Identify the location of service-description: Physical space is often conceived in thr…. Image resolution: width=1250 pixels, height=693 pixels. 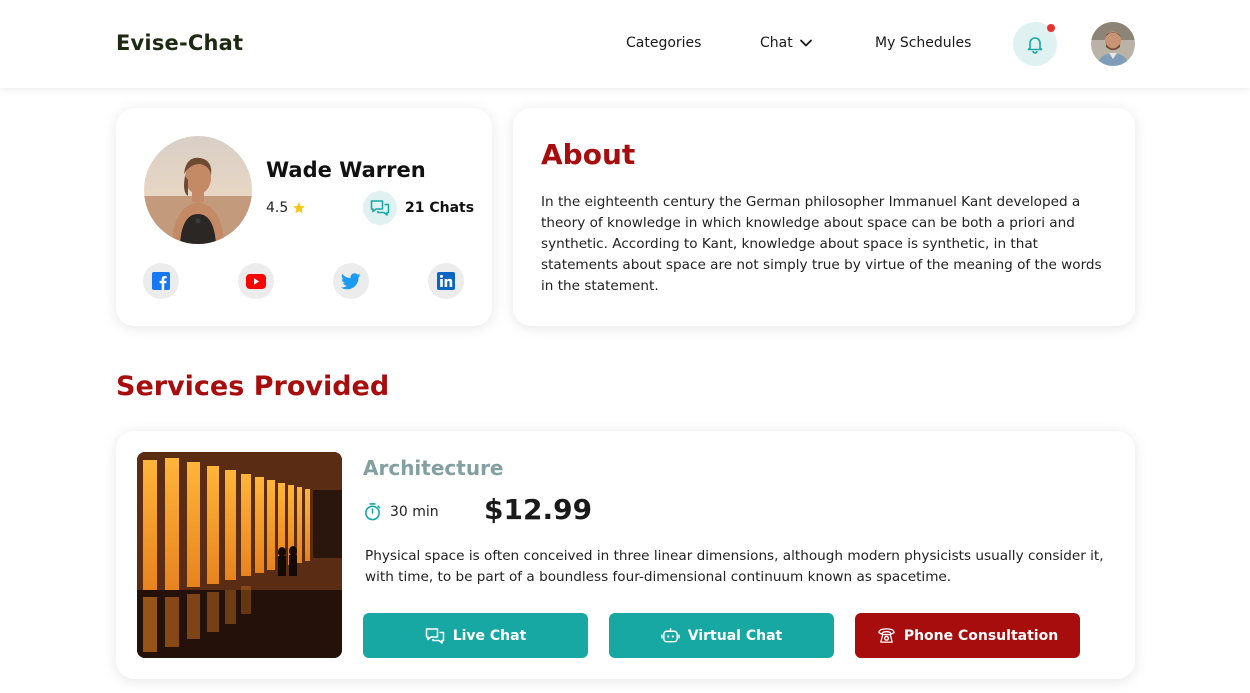
(734, 566).